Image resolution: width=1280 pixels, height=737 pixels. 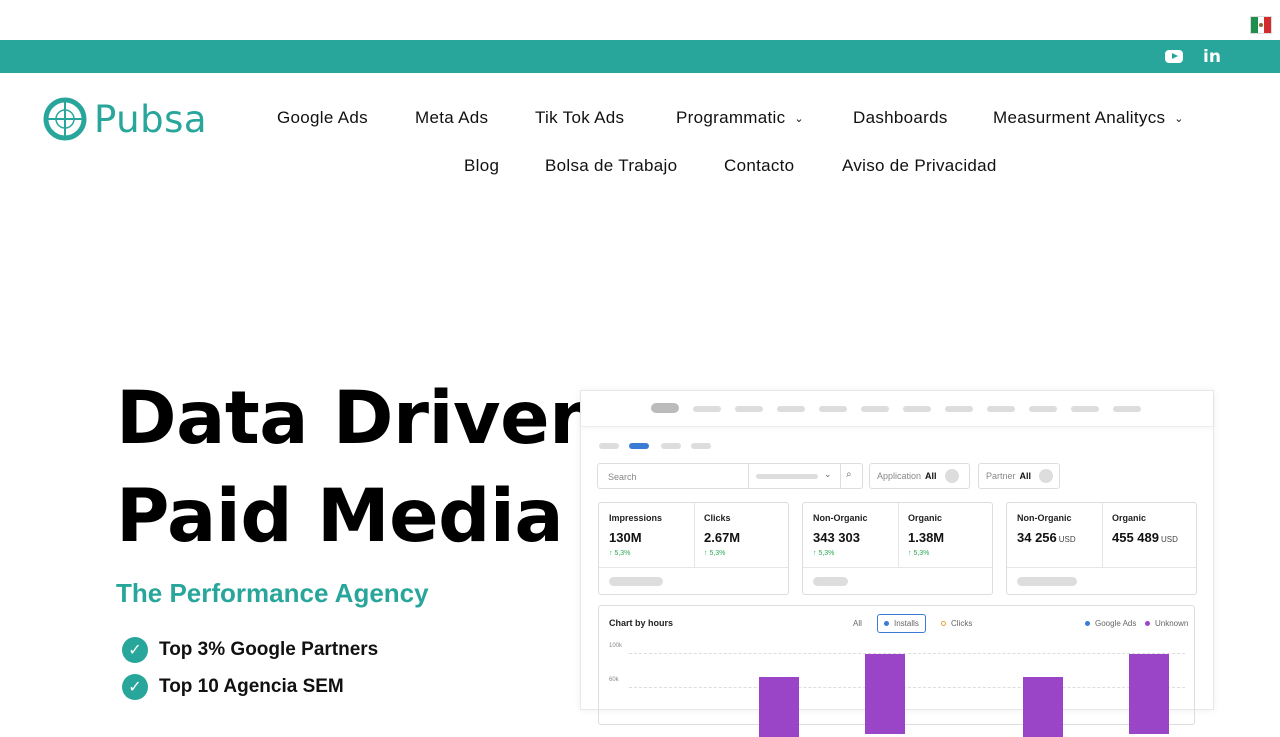 I want to click on nav-blog: Blog, so click(x=481, y=166).